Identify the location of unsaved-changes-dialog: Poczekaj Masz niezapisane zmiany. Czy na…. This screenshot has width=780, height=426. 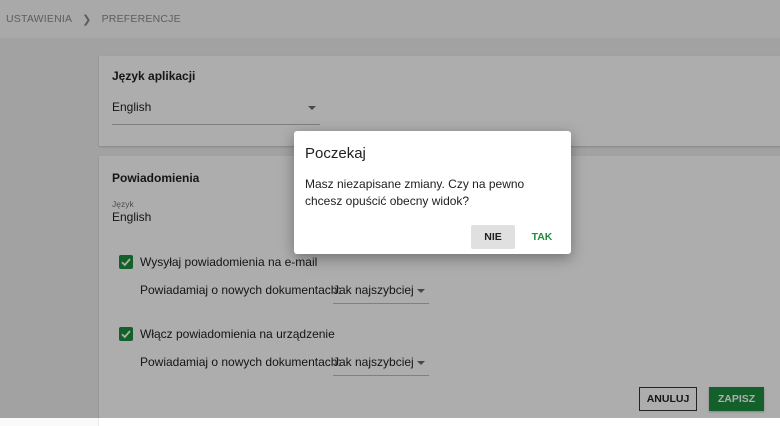
(432, 192).